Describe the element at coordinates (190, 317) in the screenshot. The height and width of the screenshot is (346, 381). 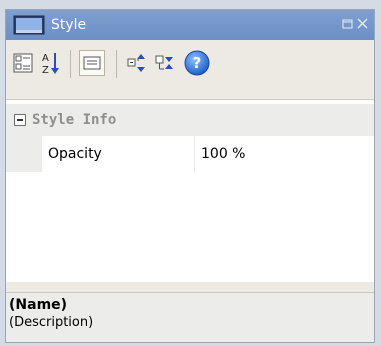
I see `description-pane: (Name) (Description)` at that location.